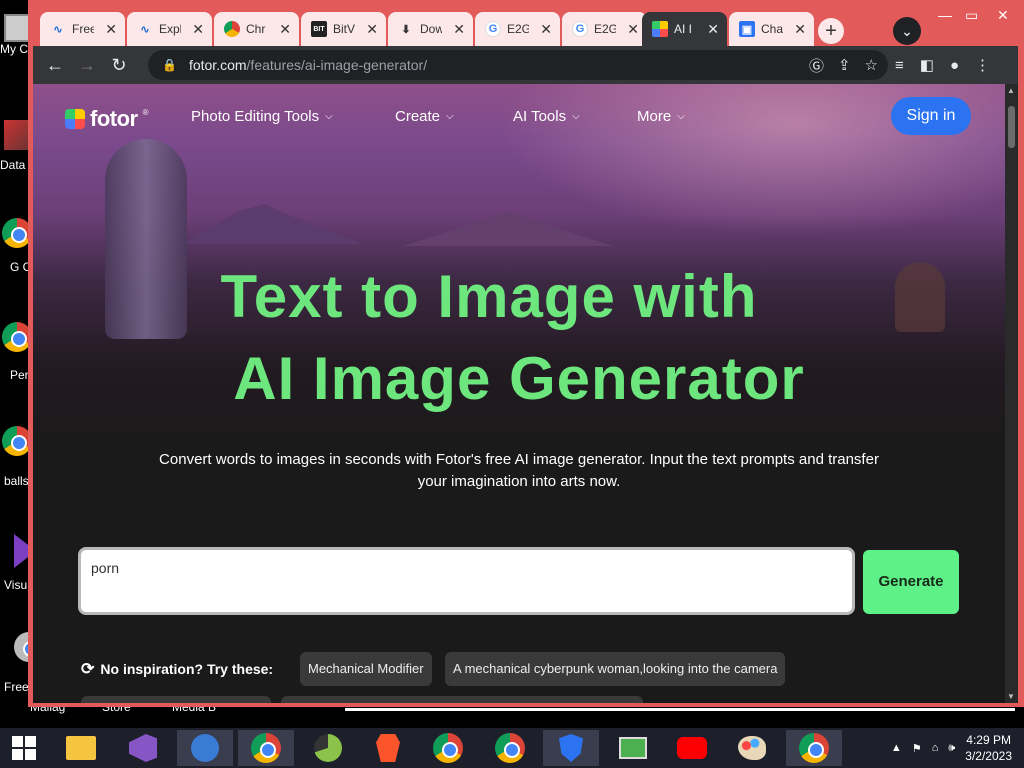 This screenshot has width=1024, height=768. I want to click on forward-icon: →, so click(87, 65).